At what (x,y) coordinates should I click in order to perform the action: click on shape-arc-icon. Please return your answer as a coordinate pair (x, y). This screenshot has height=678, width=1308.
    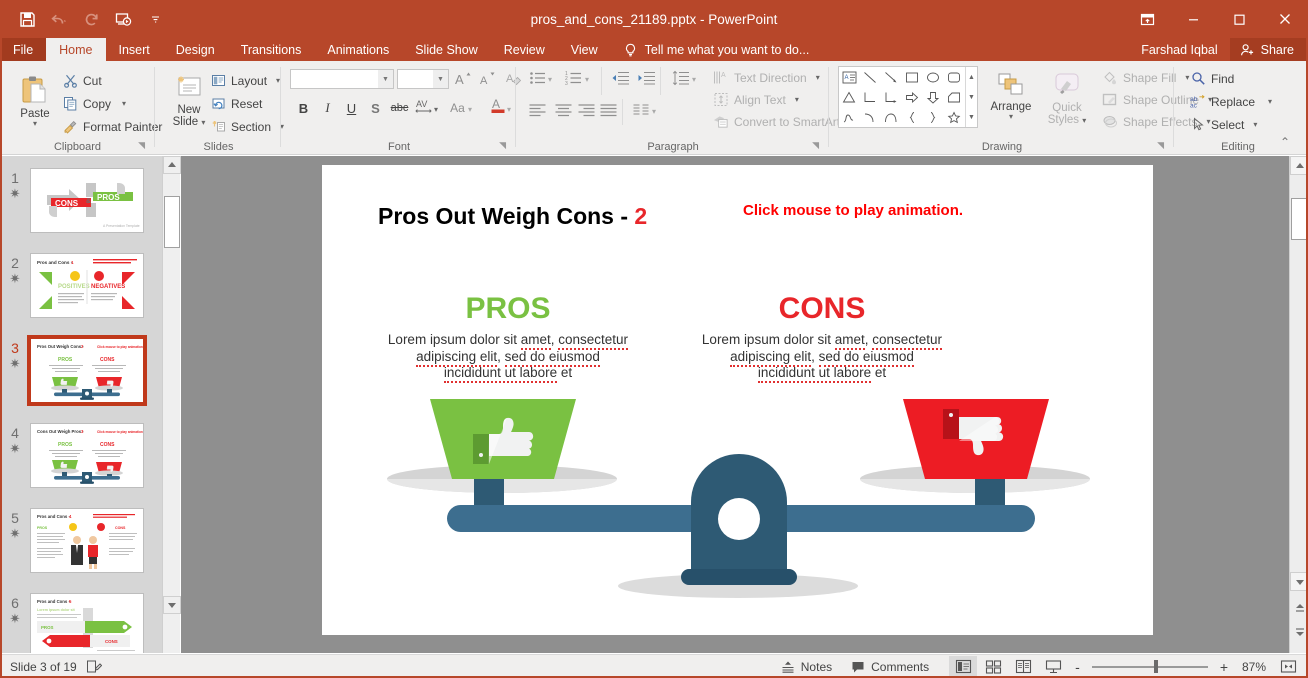
    Looking at the image, I should click on (891, 117).